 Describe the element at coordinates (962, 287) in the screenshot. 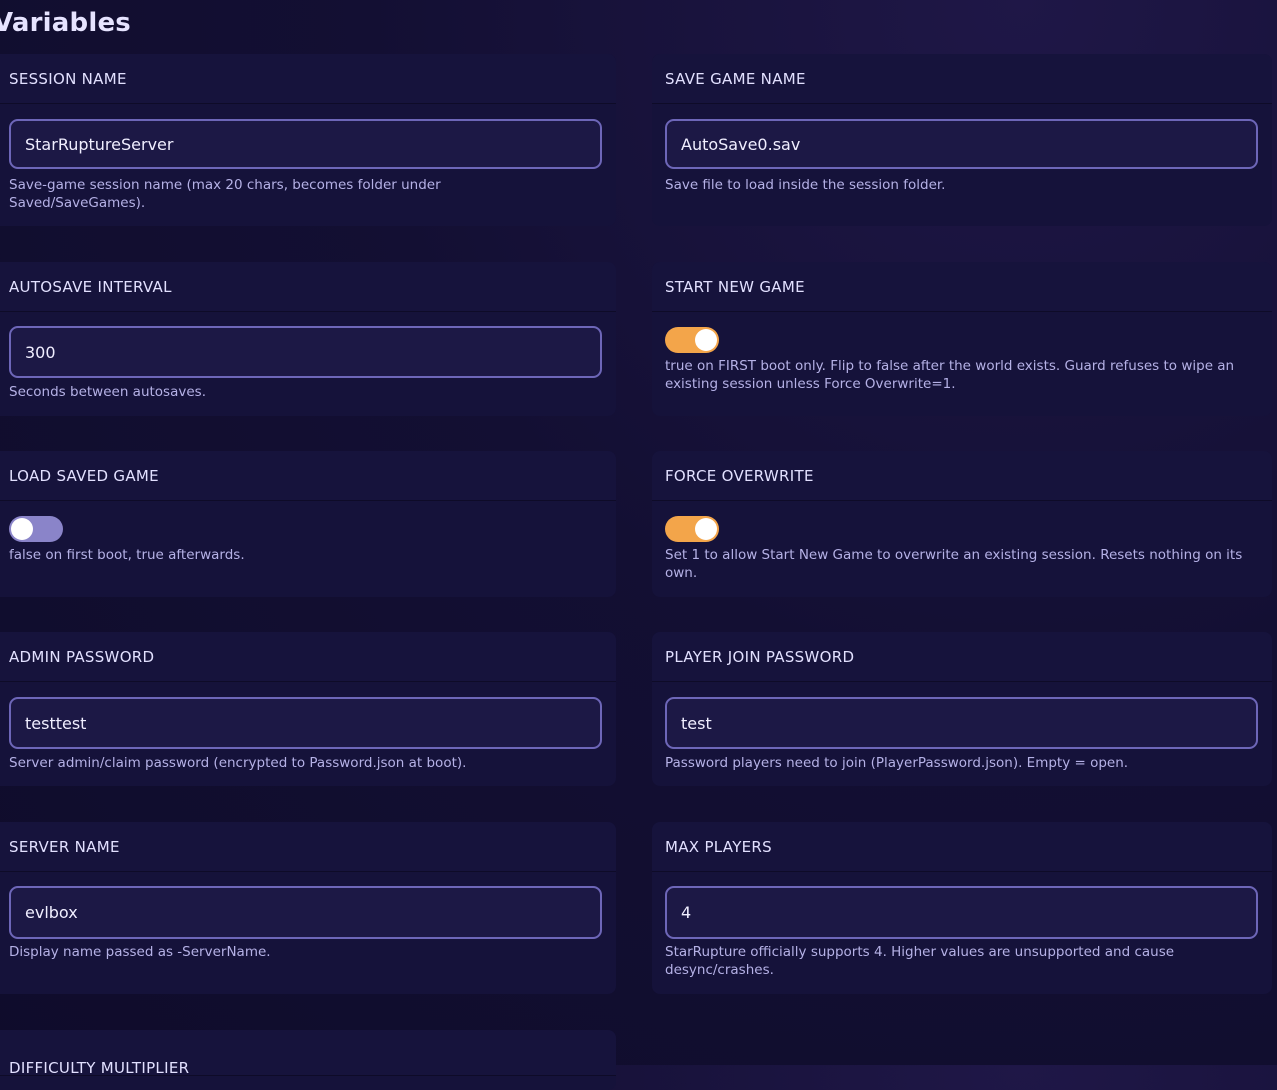

I see `start-new-game-header: START NEW GAME` at that location.